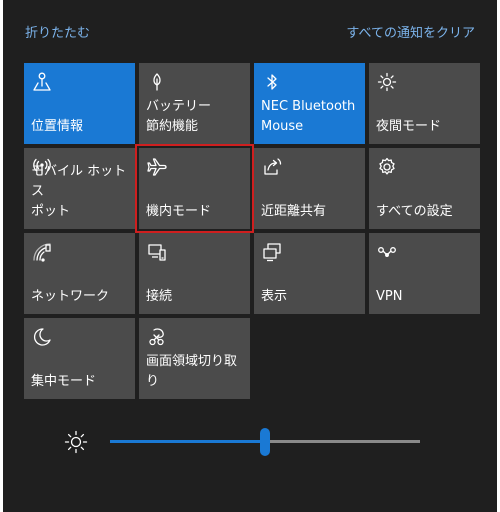  What do you see at coordinates (79, 103) in the screenshot?
I see `tile-location: 位置情報` at bounding box center [79, 103].